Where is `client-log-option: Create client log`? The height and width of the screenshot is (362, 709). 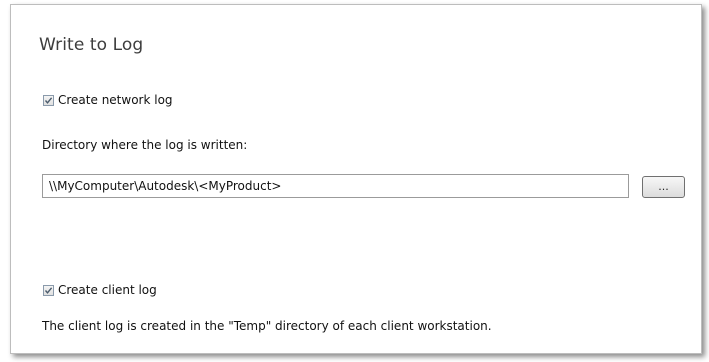
client-log-option: Create client log is located at coordinates (100, 290).